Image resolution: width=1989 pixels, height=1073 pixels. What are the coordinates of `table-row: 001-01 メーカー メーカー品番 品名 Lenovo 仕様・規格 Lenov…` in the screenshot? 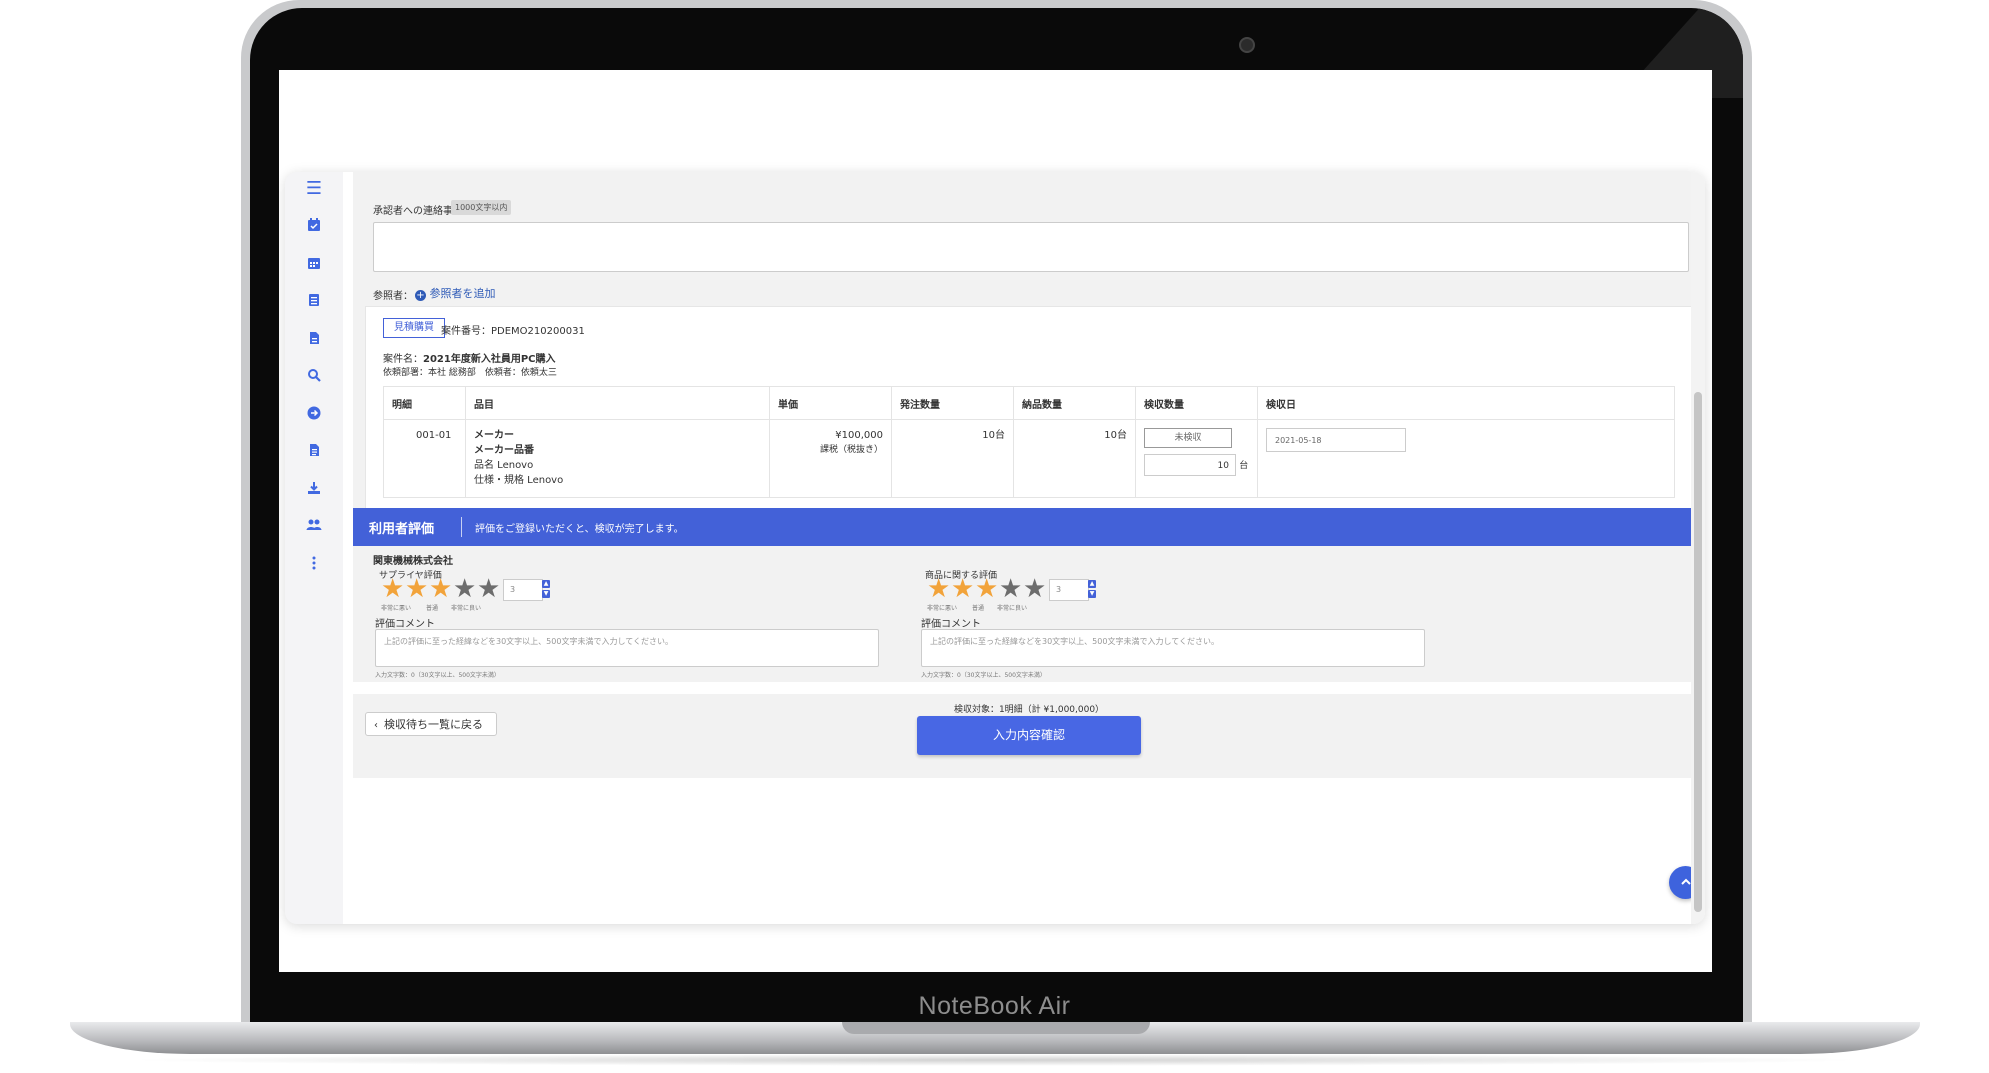 It's located at (1029, 458).